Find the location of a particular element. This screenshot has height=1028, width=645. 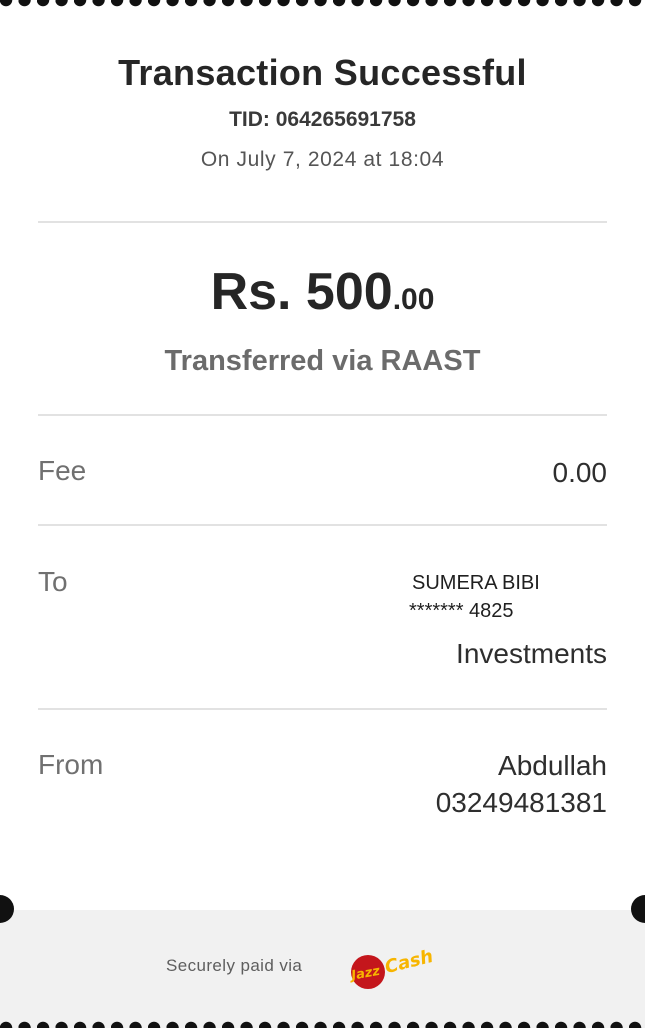

from-label: From is located at coordinates (71, 764).